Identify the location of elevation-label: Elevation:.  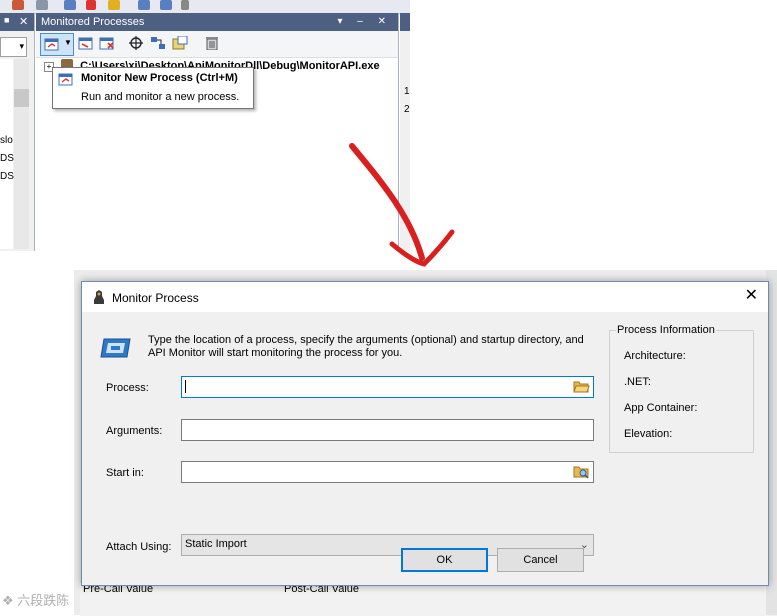
(648, 434).